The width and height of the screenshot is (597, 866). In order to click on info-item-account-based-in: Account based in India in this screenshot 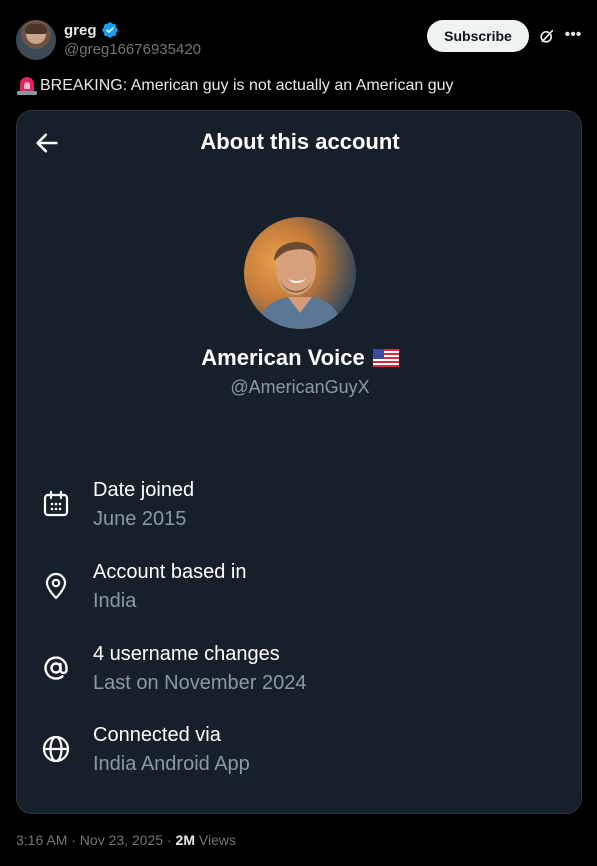, I will do `click(299, 591)`.